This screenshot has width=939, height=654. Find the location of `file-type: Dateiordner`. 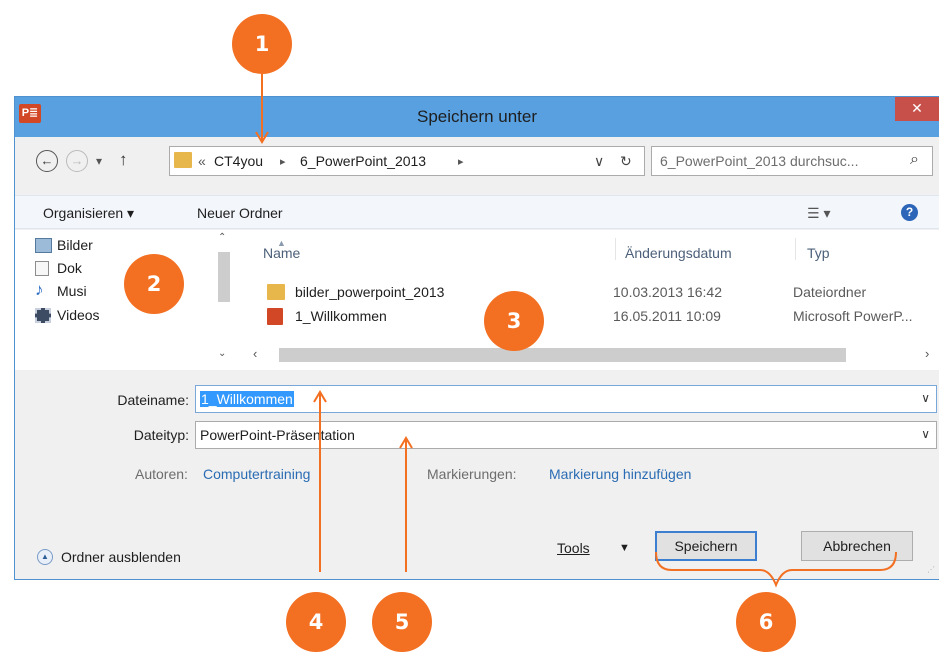

file-type: Dateiordner is located at coordinates (830, 292).